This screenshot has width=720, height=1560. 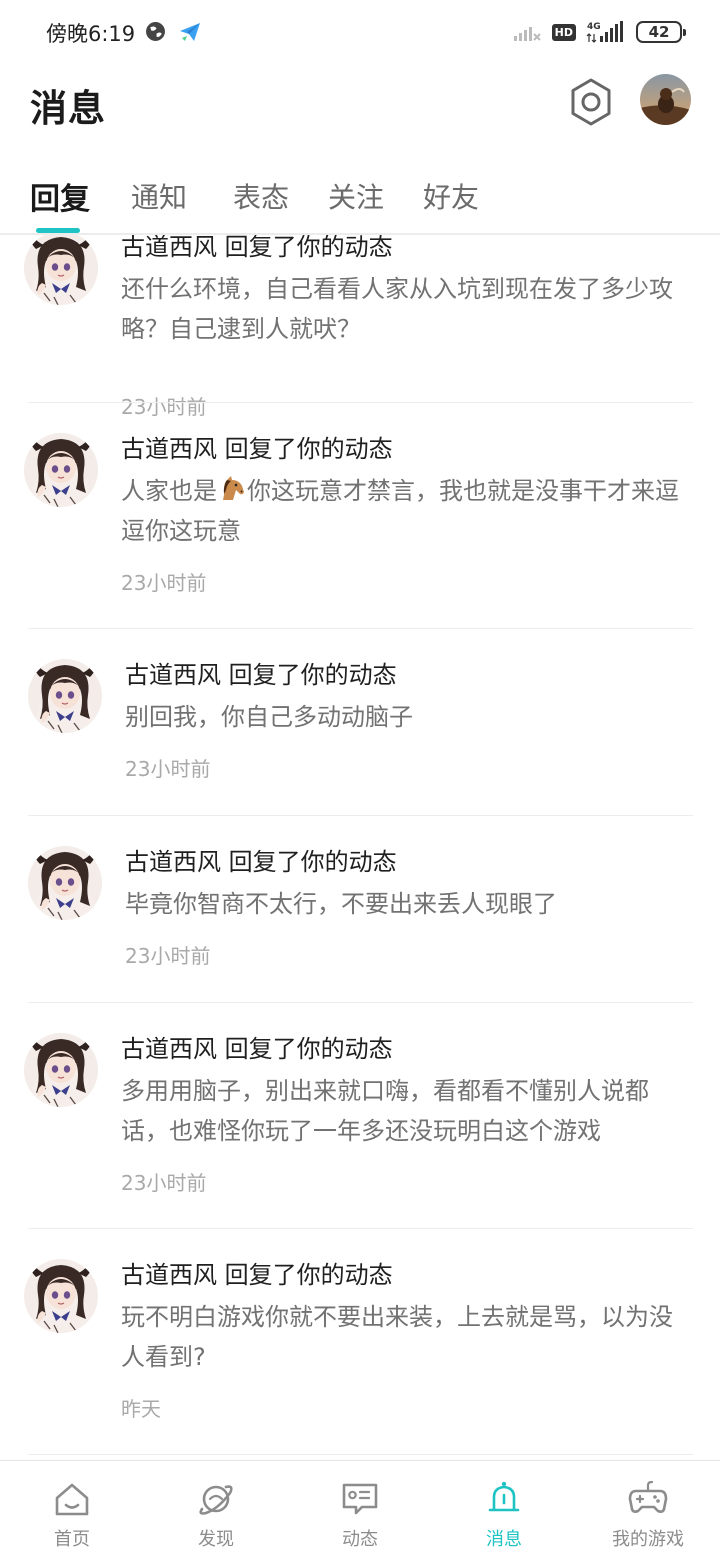 I want to click on nav-feed: 动态, so click(x=360, y=1510).